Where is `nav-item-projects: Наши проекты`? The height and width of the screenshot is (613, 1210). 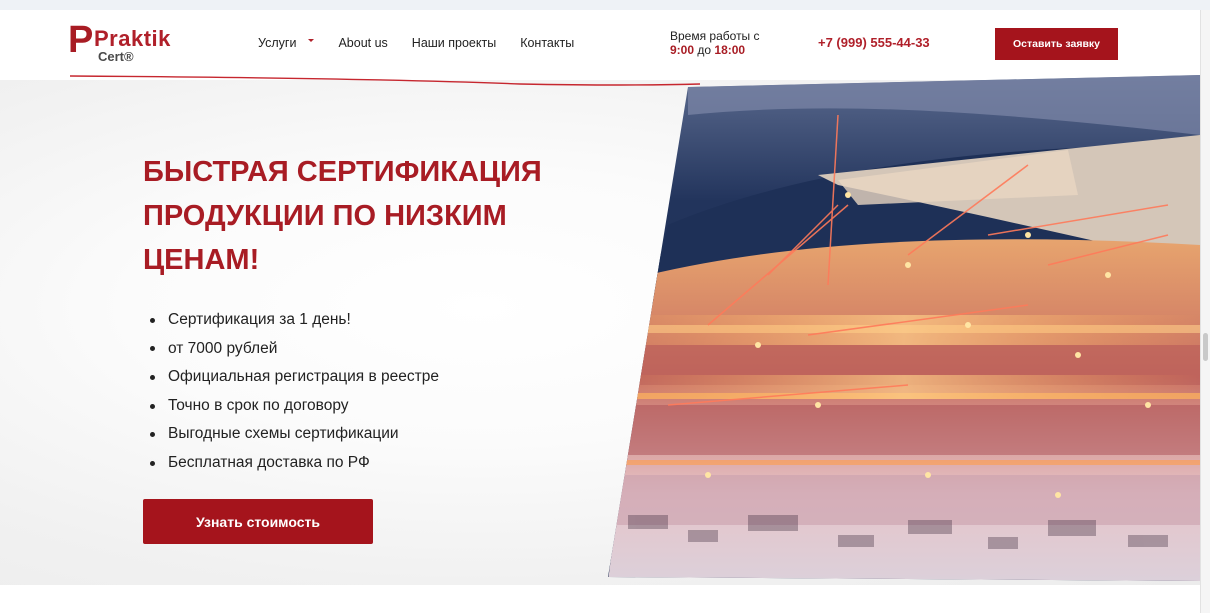
nav-item-projects: Наши проекты is located at coordinates (454, 43).